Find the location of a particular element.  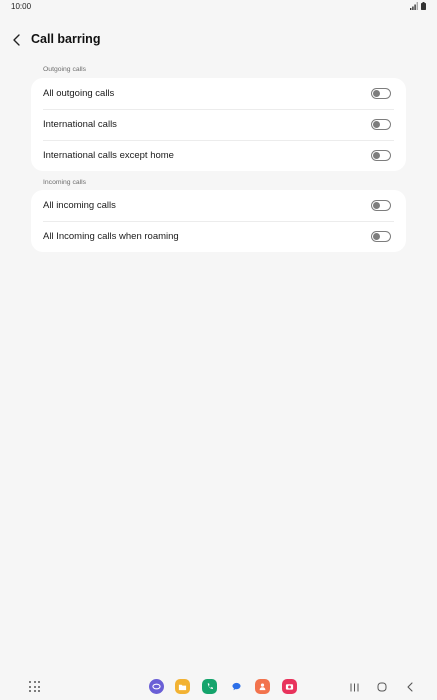

battery-icon is located at coordinates (423, 6).